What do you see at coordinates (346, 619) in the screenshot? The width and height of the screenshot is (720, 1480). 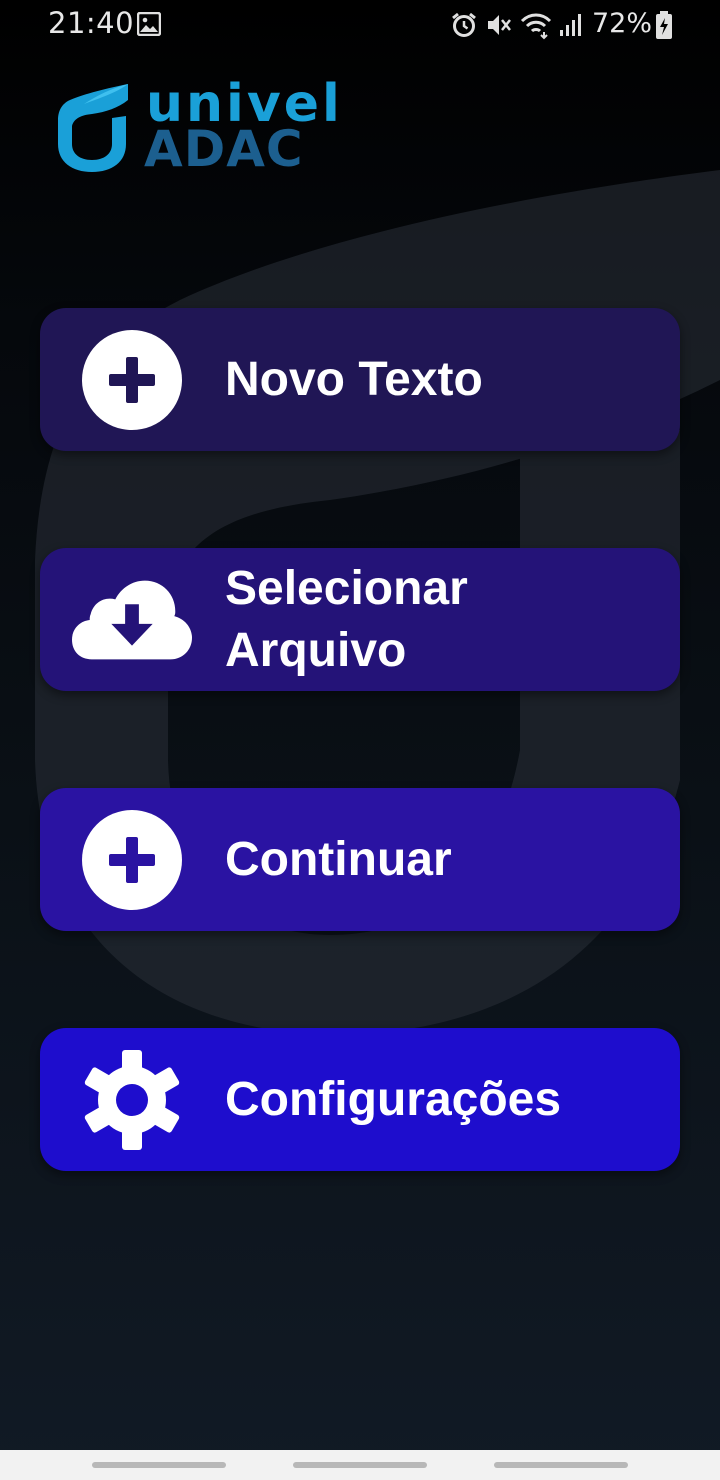 I see `selecionar-arquivo-label: Selecionar Arquivo` at bounding box center [346, 619].